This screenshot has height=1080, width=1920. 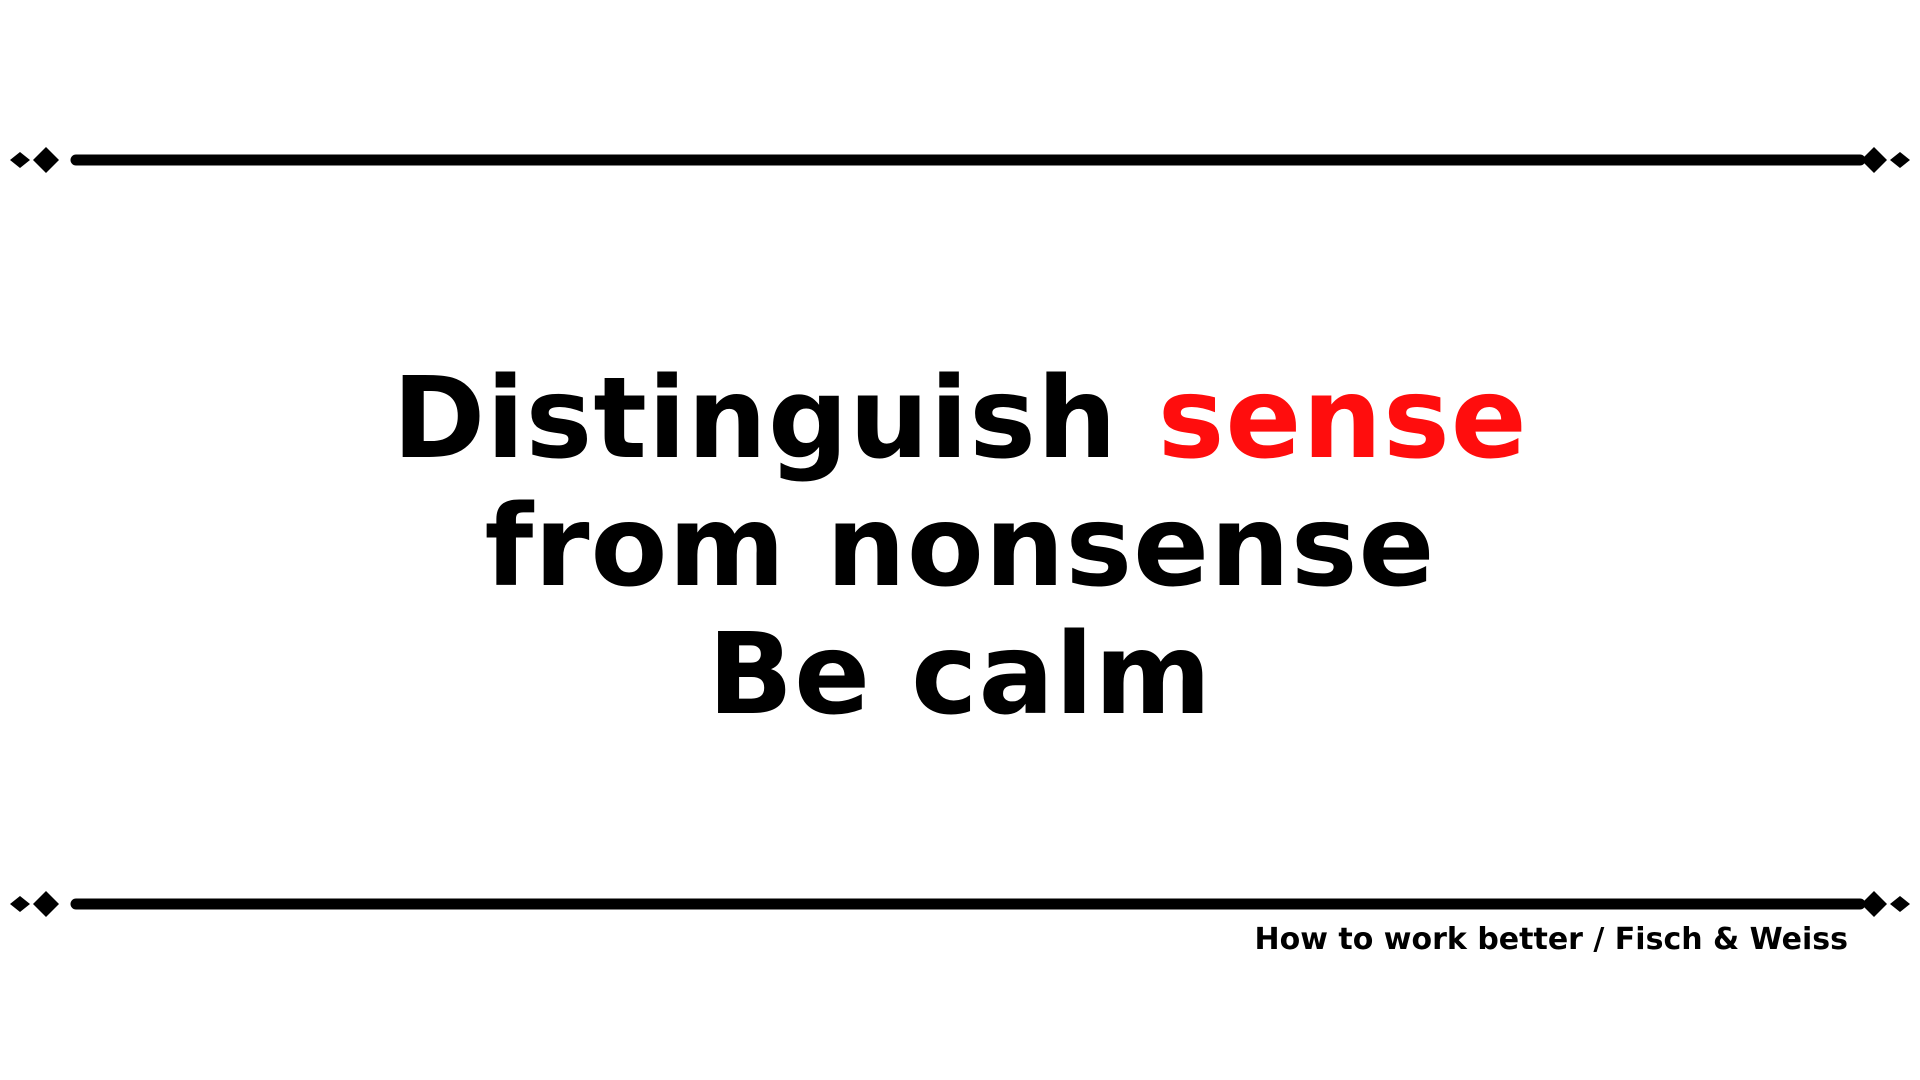 I want to click on headline-line-1: Distinguish sense, so click(x=960, y=419).